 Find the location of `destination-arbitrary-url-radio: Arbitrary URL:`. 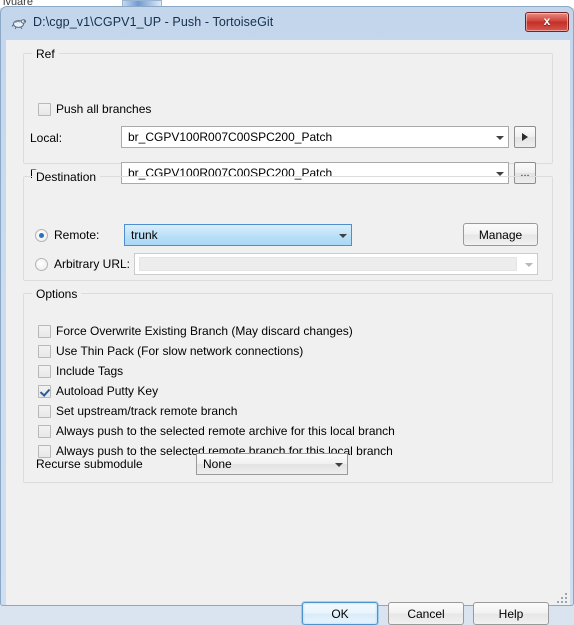

destination-arbitrary-url-radio: Arbitrary URL: is located at coordinates (82, 264).